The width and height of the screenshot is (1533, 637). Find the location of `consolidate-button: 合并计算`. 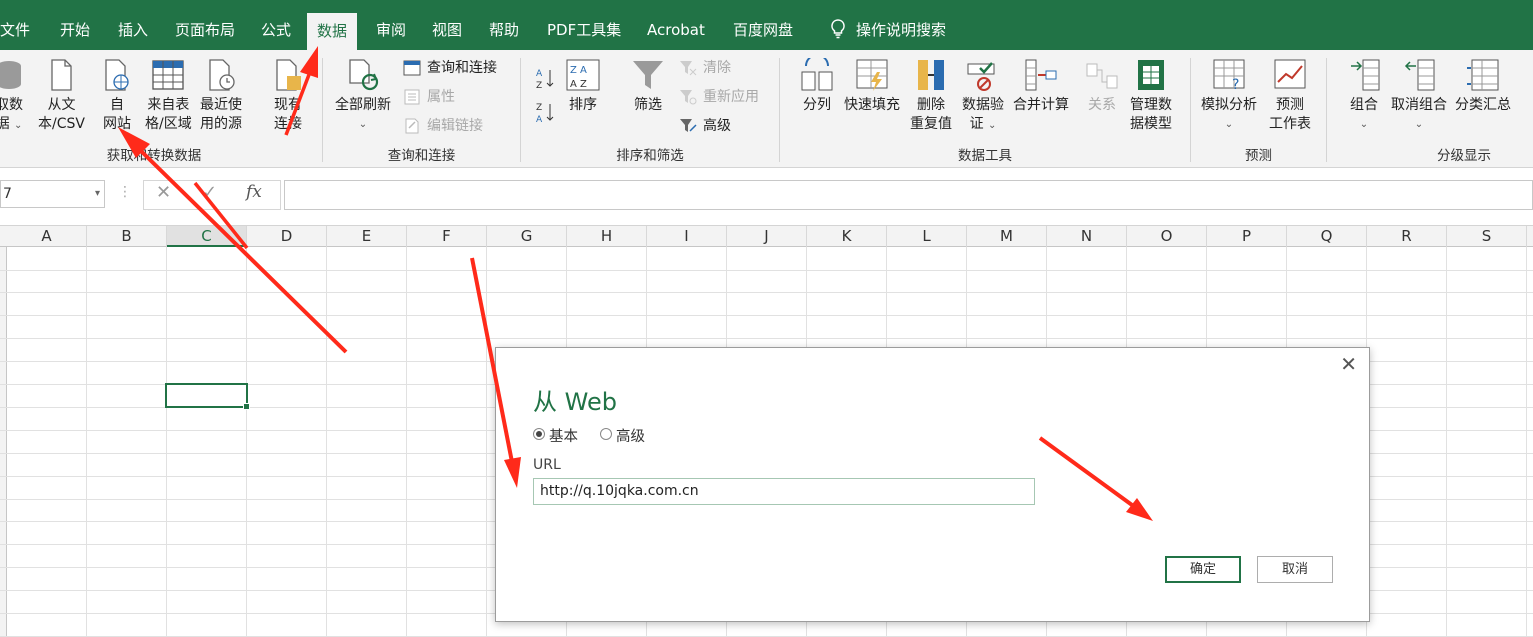

consolidate-button: 合并计算 is located at coordinates (1041, 86).